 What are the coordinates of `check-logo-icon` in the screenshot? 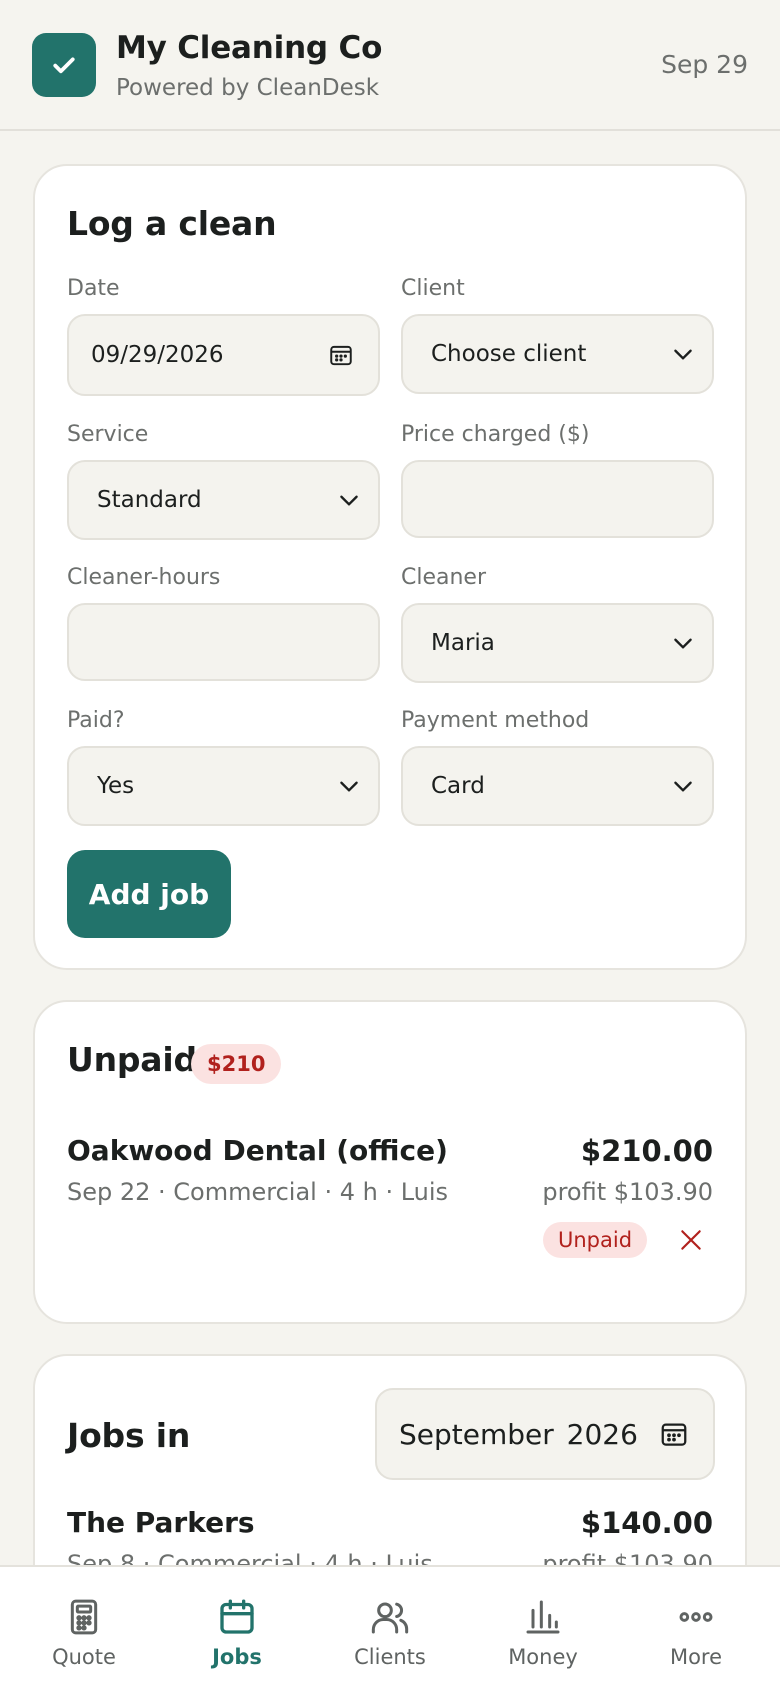 It's located at (64, 65).